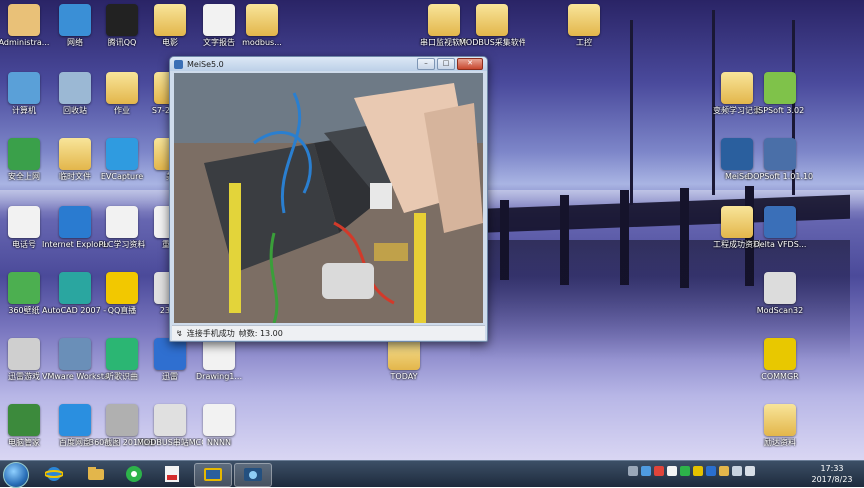  Describe the element at coordinates (672, 471) in the screenshot. I see `tray-qq-icon` at that location.